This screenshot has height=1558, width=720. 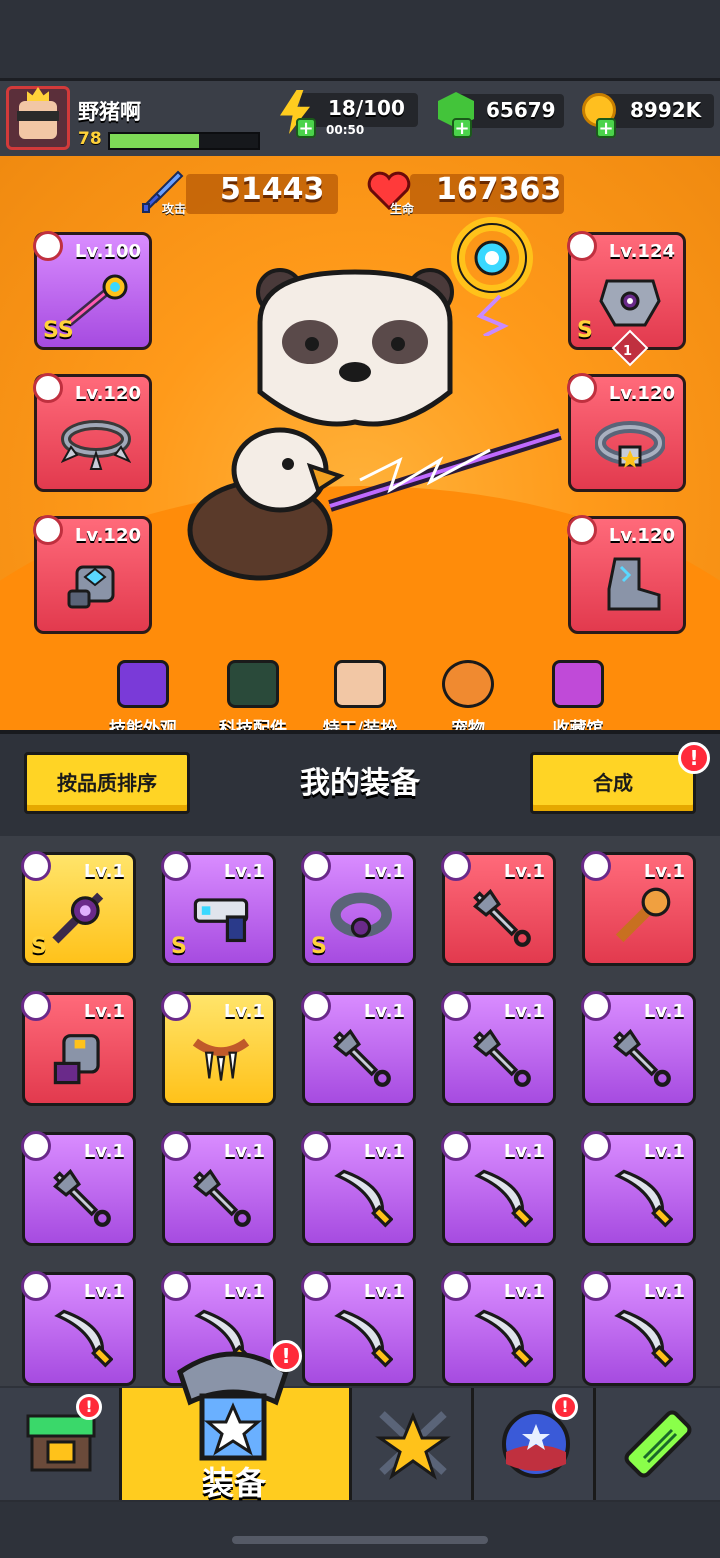 I want to click on slot-level: Lv.100, so click(x=107, y=251).